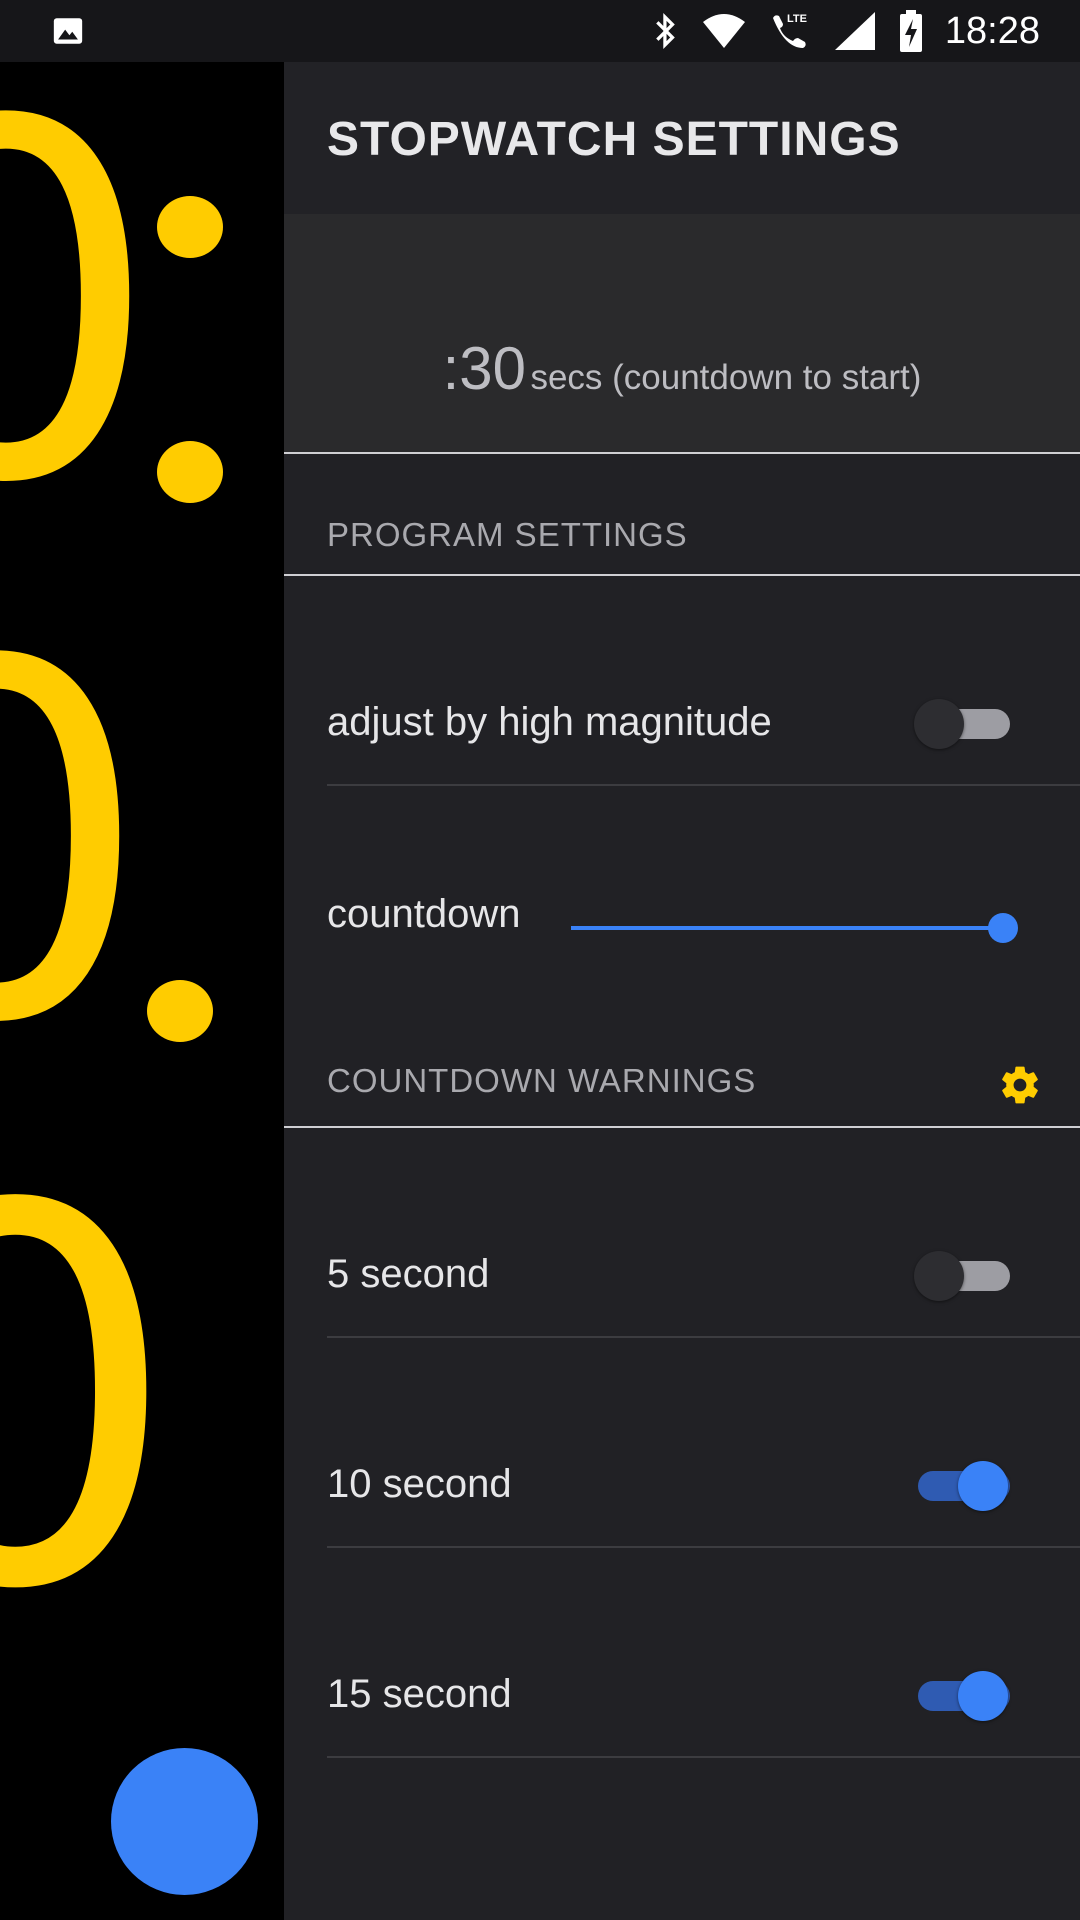 This screenshot has height=1920, width=1080. Describe the element at coordinates (408, 1274) in the screenshot. I see `warning-5-second-label: 5 second` at that location.